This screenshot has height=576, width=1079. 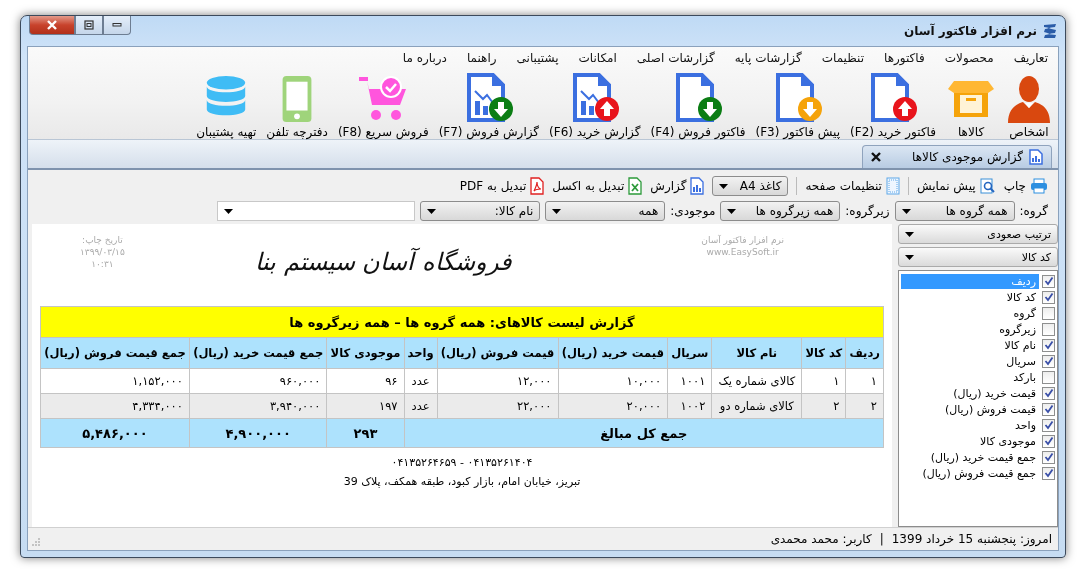 I want to click on print-date: ۱۳۹۹/۰۳/۱۵, so click(x=102, y=252).